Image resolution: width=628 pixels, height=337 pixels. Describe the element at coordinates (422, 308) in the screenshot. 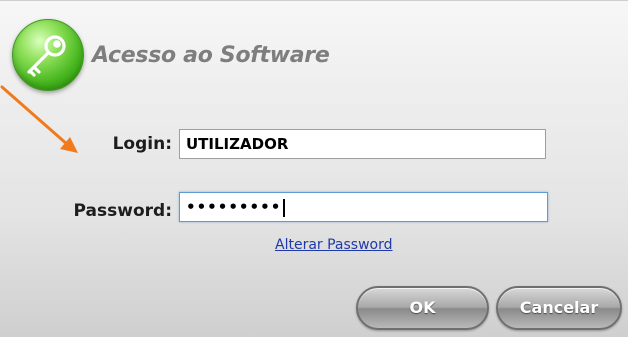

I see `ok-button: OK` at that location.